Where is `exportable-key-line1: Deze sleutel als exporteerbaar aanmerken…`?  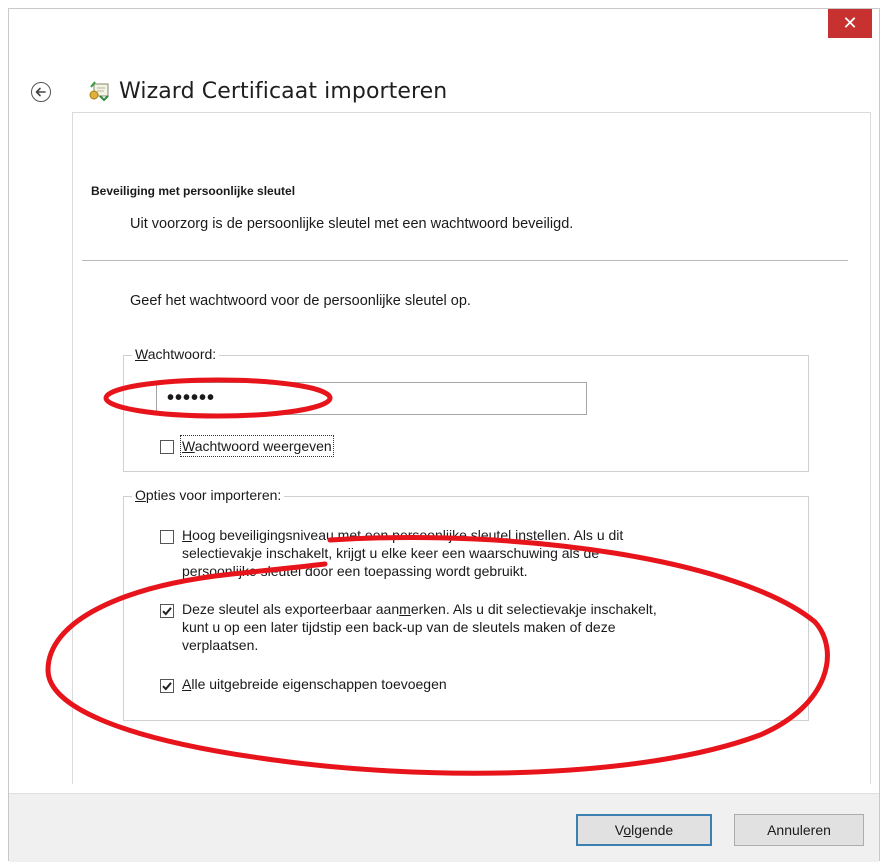 exportable-key-line1: Deze sleutel als exporteerbaar aanmerken… is located at coordinates (419, 609).